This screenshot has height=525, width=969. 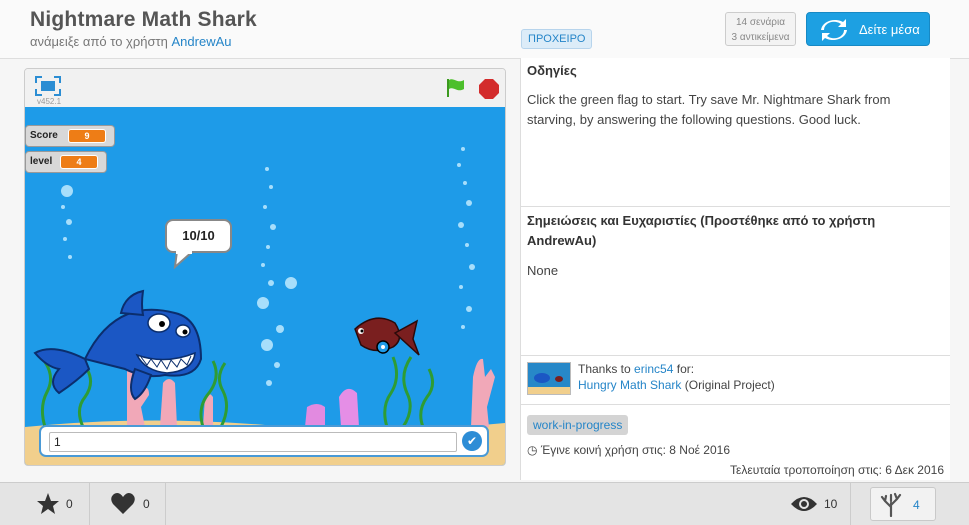 What do you see at coordinates (543, 270) in the screenshot?
I see `notes-text: None` at bounding box center [543, 270].